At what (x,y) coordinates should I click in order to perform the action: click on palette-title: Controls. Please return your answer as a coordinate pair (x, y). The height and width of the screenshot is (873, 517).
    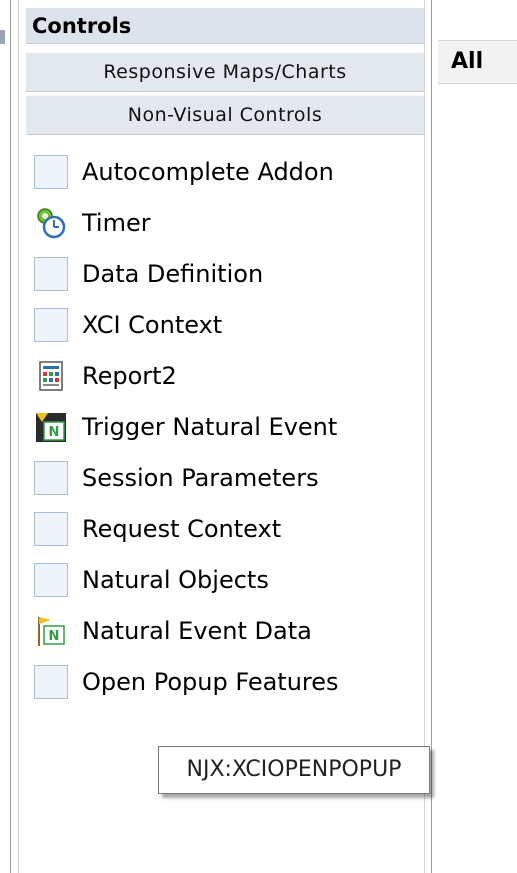
    Looking at the image, I should click on (225, 26).